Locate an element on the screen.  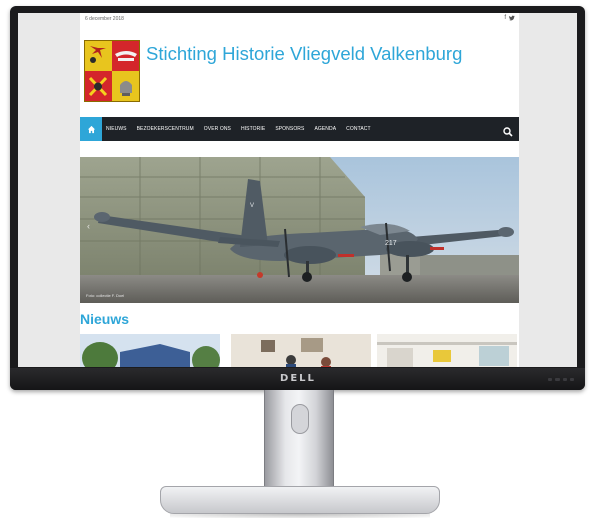
coat-of-arms-logo is located at coordinates (112, 71).